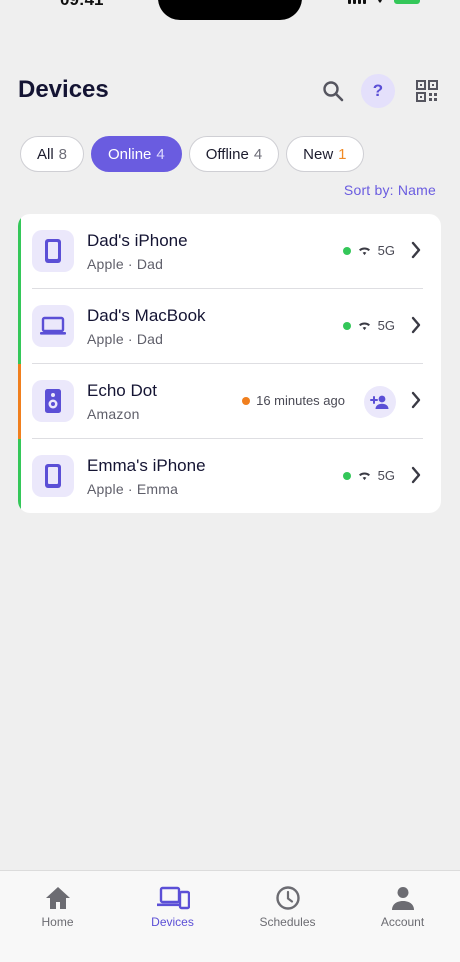  I want to click on speaker-icon, so click(53, 401).